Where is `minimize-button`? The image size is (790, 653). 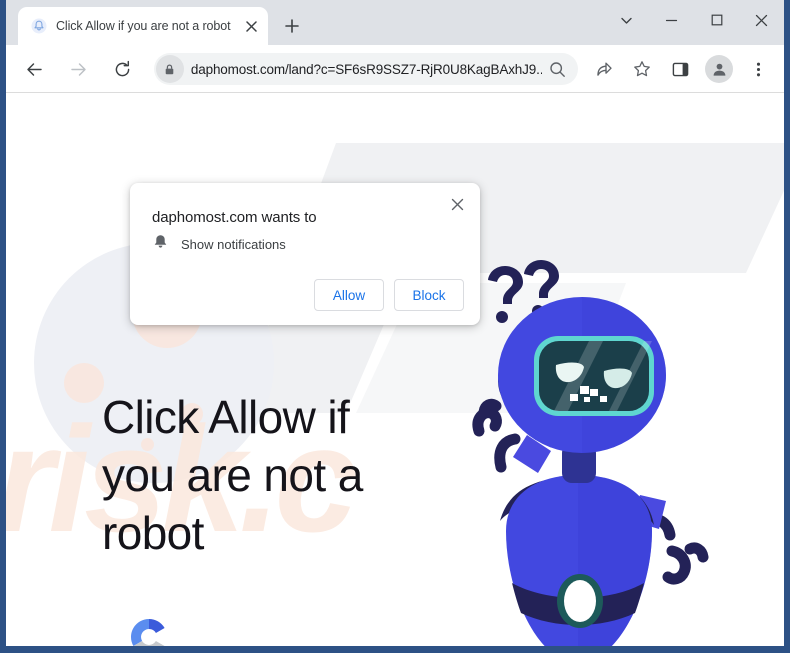 minimize-button is located at coordinates (671, 20).